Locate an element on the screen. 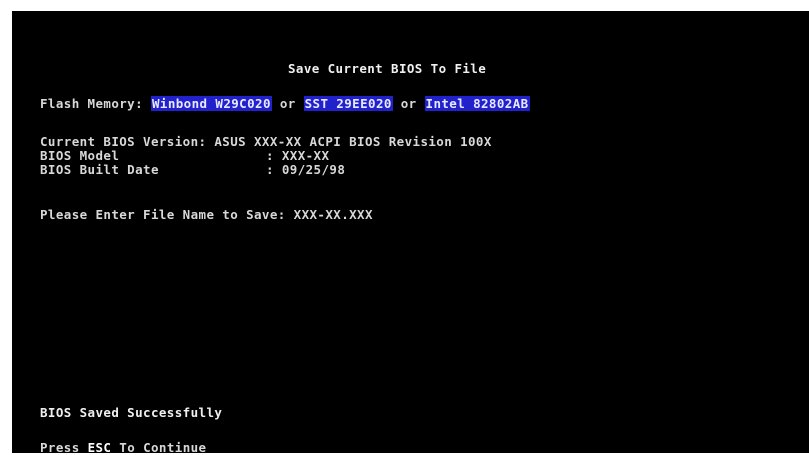  bios-version-value: ASUS XXX-XX ACPI BIOS Revision 100X is located at coordinates (353, 141).